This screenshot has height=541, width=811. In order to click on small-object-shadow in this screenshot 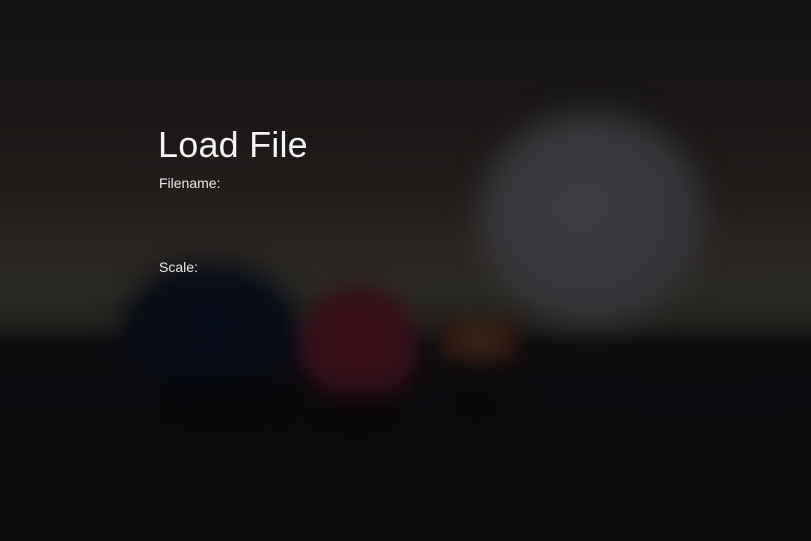, I will do `click(475, 406)`.